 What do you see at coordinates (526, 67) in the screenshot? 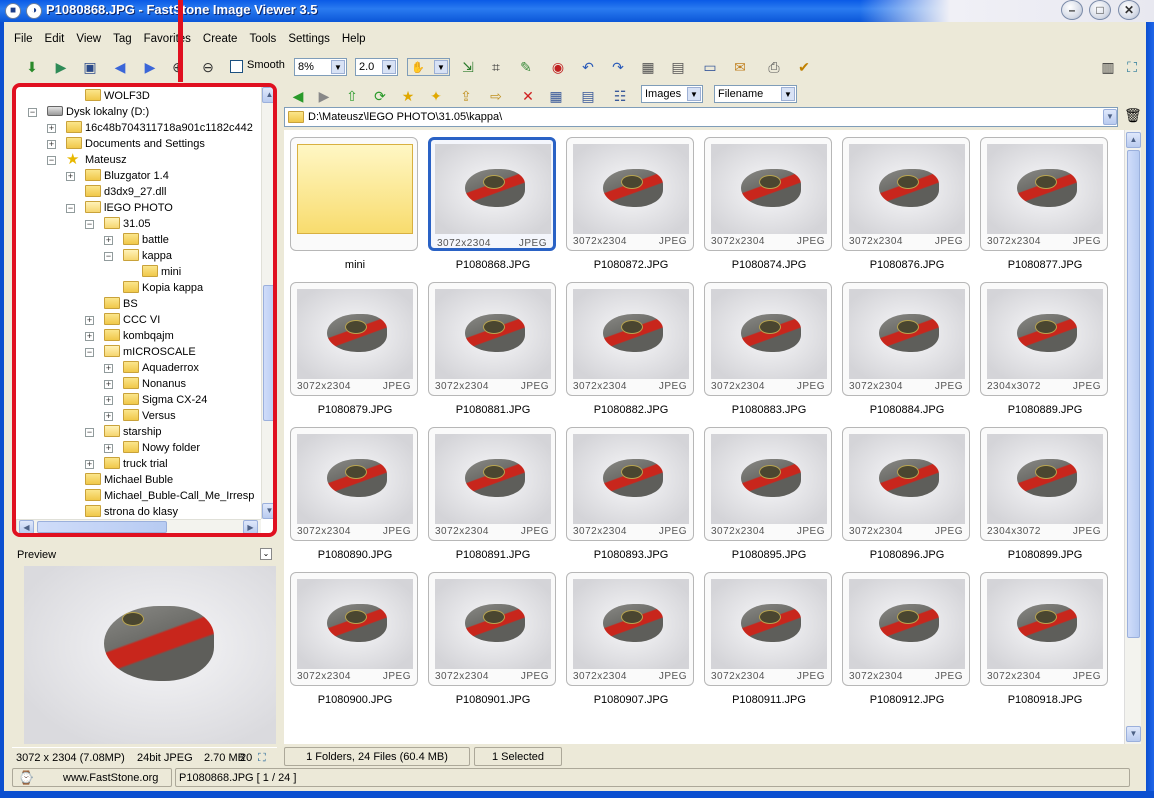
I see `draw-icon: ✎` at bounding box center [526, 67].